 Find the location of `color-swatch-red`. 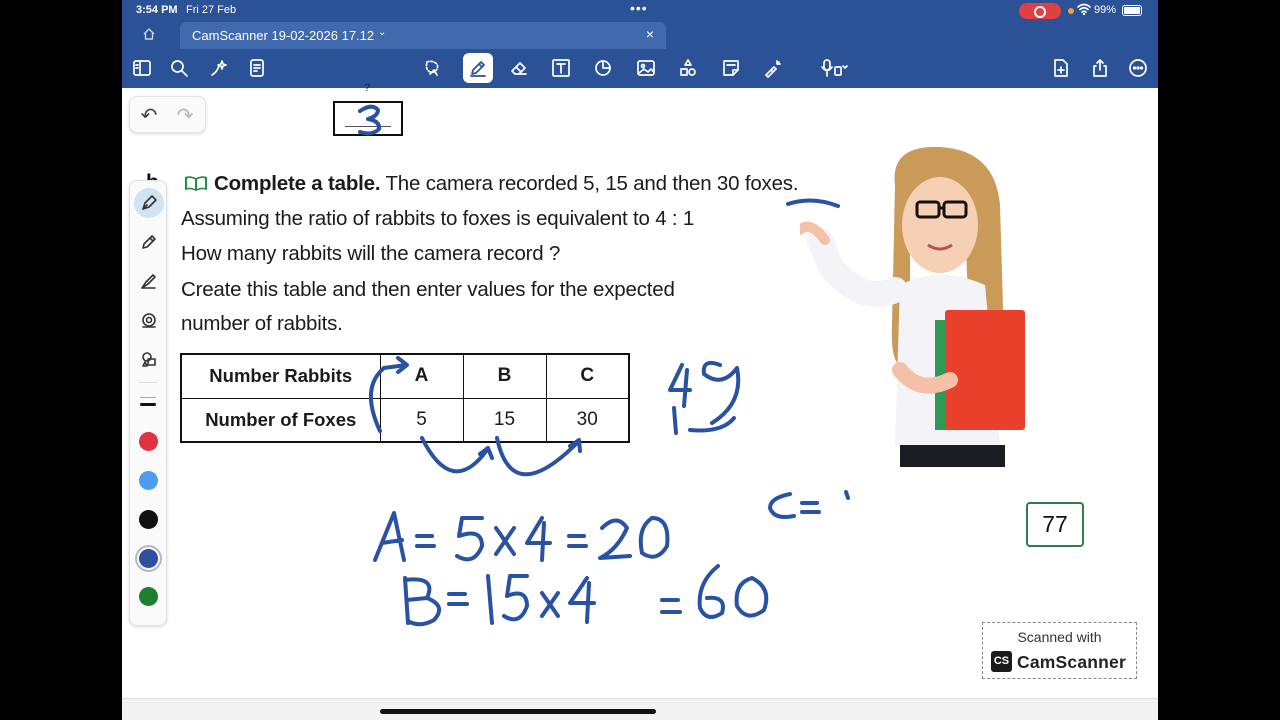

color-swatch-red is located at coordinates (148, 441).